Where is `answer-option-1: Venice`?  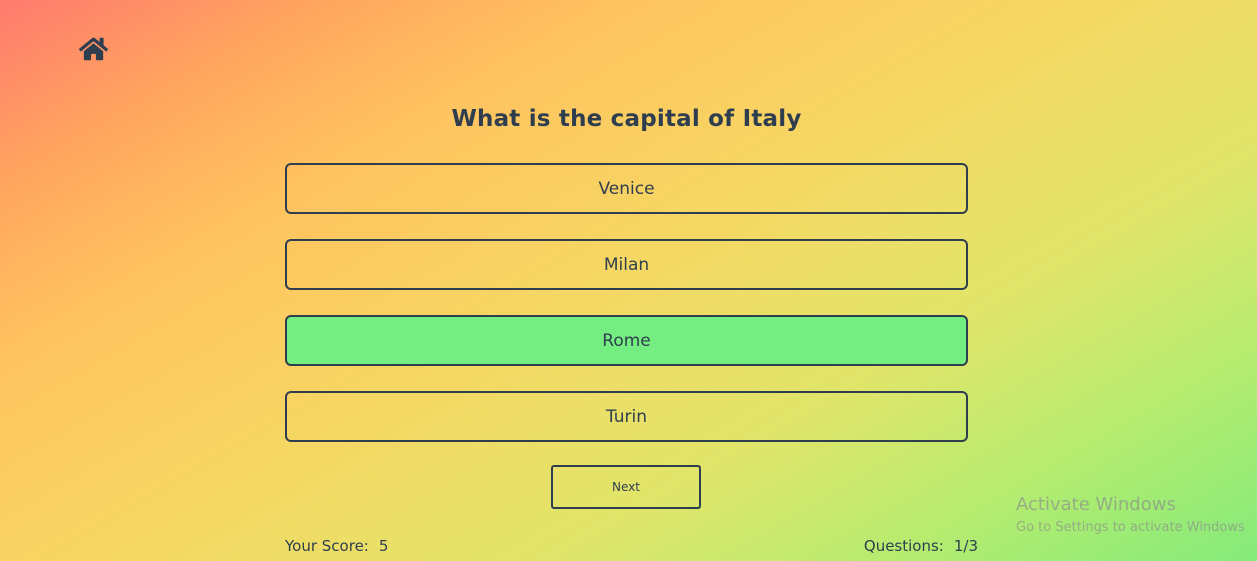 answer-option-1: Venice is located at coordinates (626, 188).